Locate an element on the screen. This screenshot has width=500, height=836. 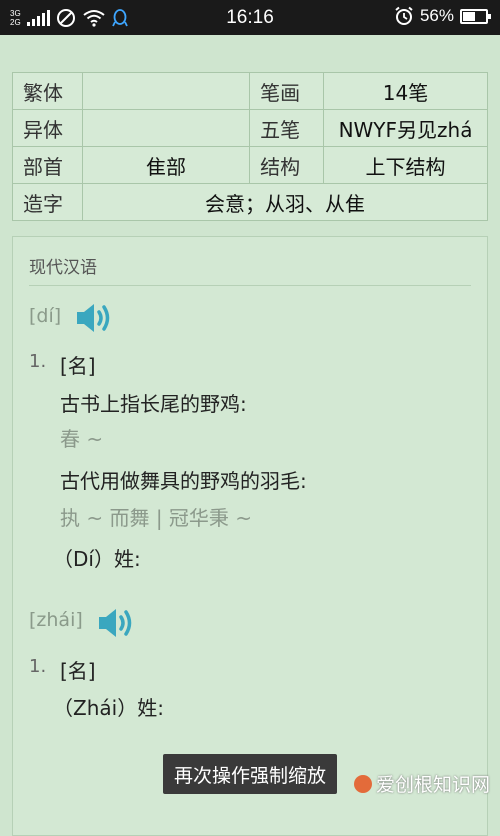
watermark-logo-icon is located at coordinates (362, 783).